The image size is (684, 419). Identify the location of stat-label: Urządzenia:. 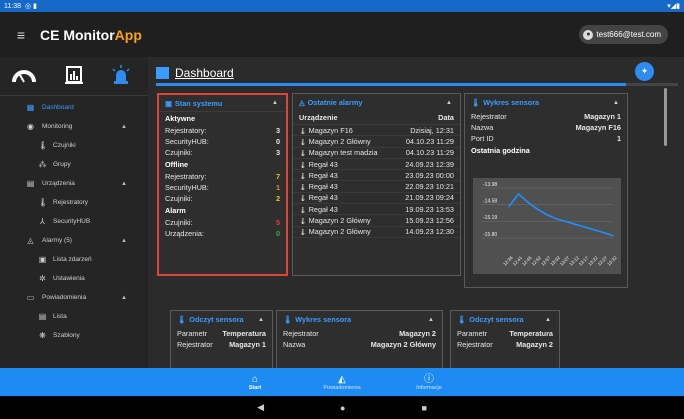
(184, 233).